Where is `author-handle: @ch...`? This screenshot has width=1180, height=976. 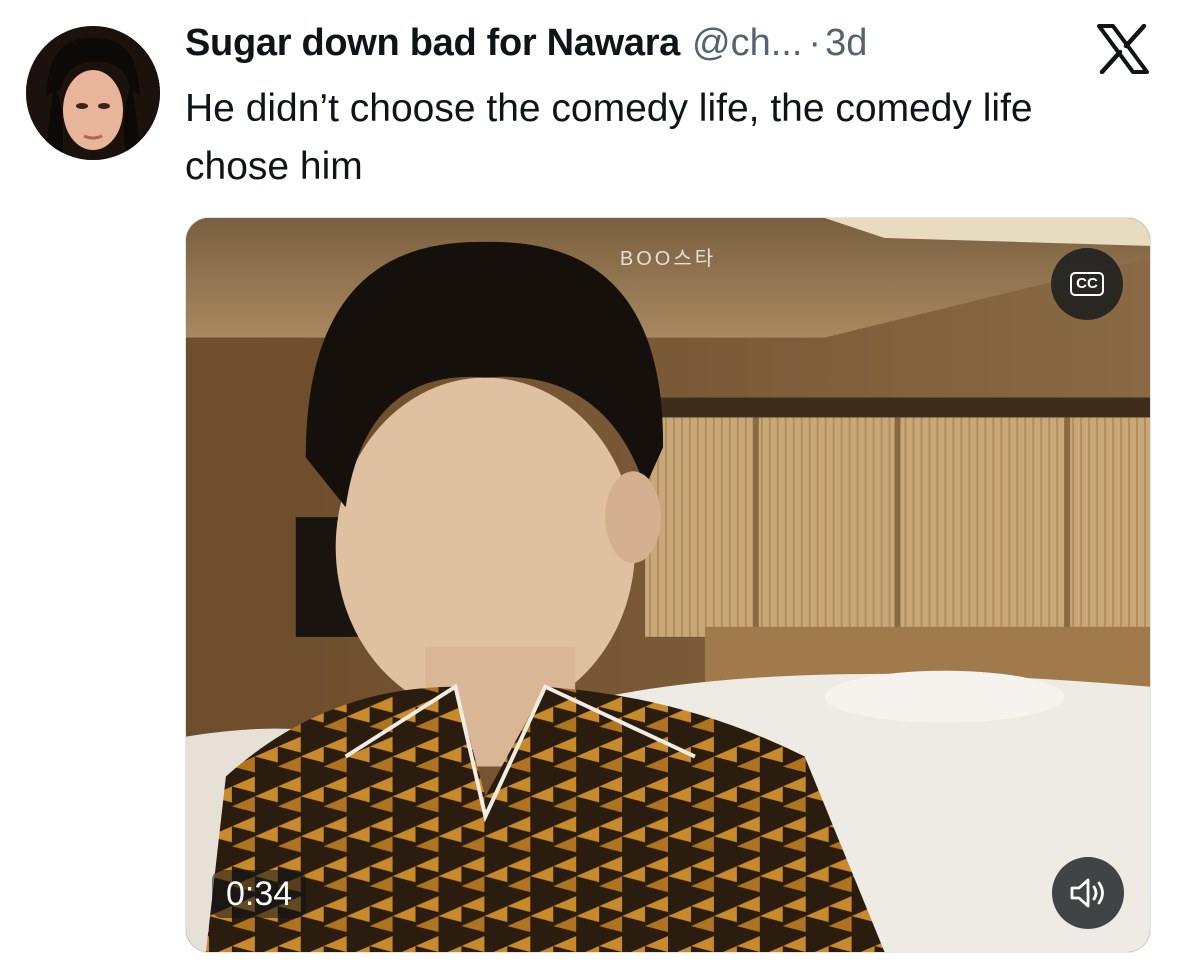 author-handle: @ch... is located at coordinates (747, 43).